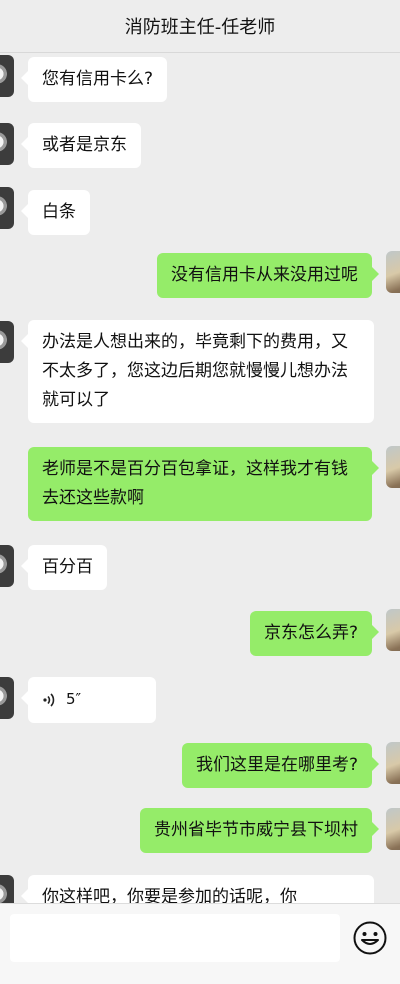  What do you see at coordinates (197, 371) in the screenshot?
I see `message-bubble-incoming: 办法是人想出来的，毕竟剩下的费用，又不太多了，您这边后期您就慢慢儿想办法就可以了` at bounding box center [197, 371].